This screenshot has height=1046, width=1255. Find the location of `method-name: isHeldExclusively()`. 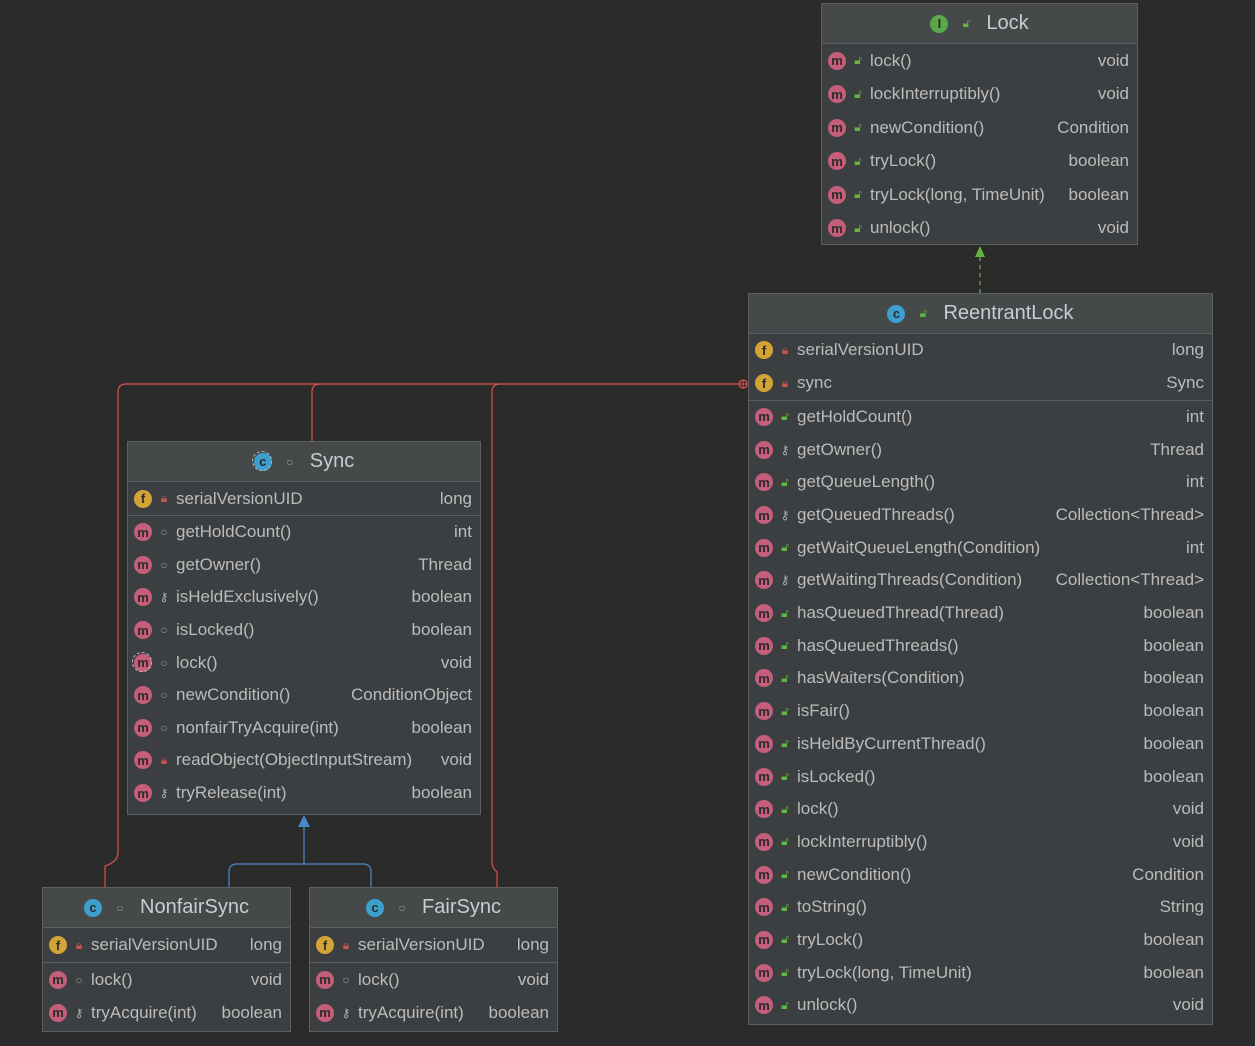

method-name: isHeldExclusively() is located at coordinates (247, 597).